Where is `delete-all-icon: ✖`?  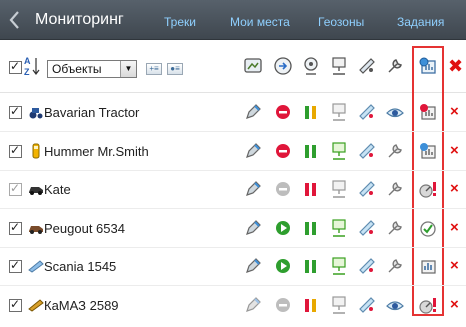
delete-all-icon: ✖ is located at coordinates (455, 66).